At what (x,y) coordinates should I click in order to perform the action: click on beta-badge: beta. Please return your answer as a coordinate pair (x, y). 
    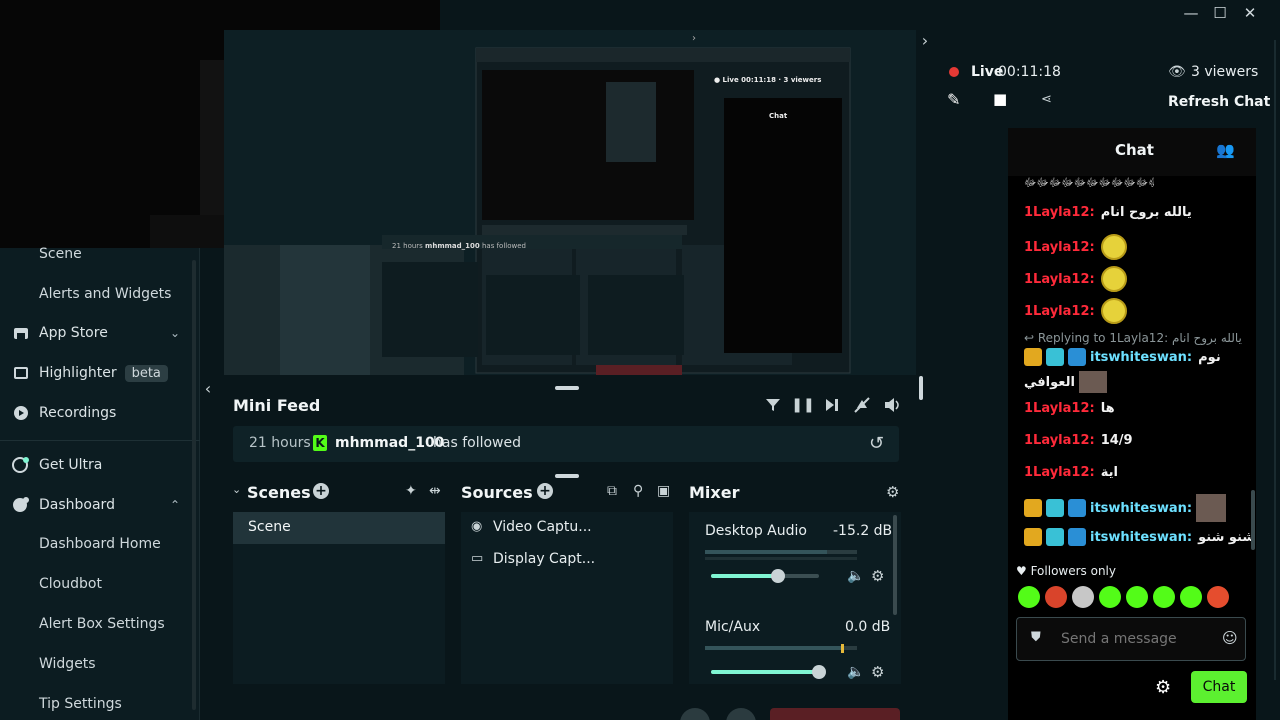
    Looking at the image, I should click on (146, 373).